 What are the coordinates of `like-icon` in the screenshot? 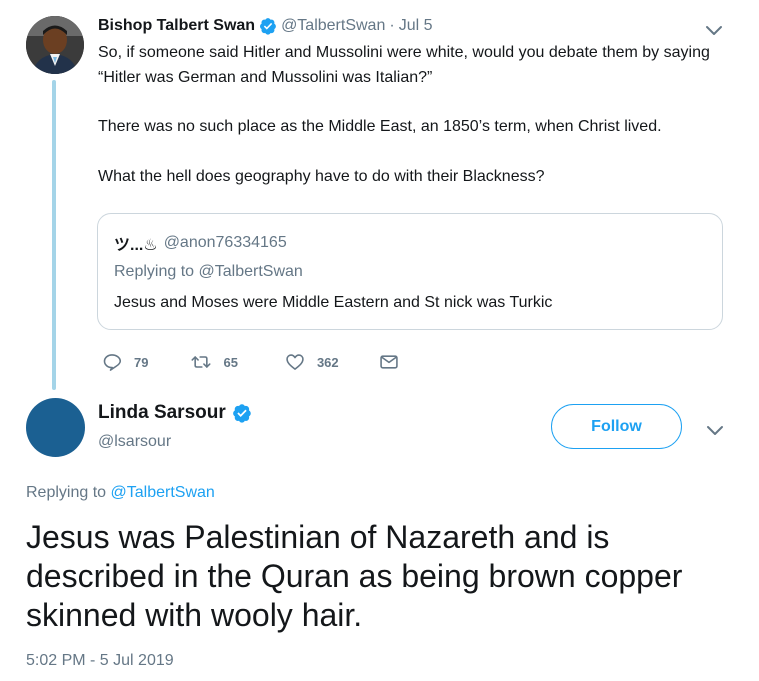 It's located at (295, 362).